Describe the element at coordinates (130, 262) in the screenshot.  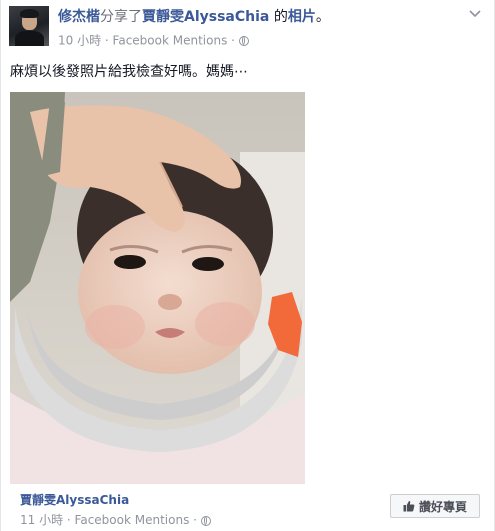
I see `baby-left-eye` at that location.